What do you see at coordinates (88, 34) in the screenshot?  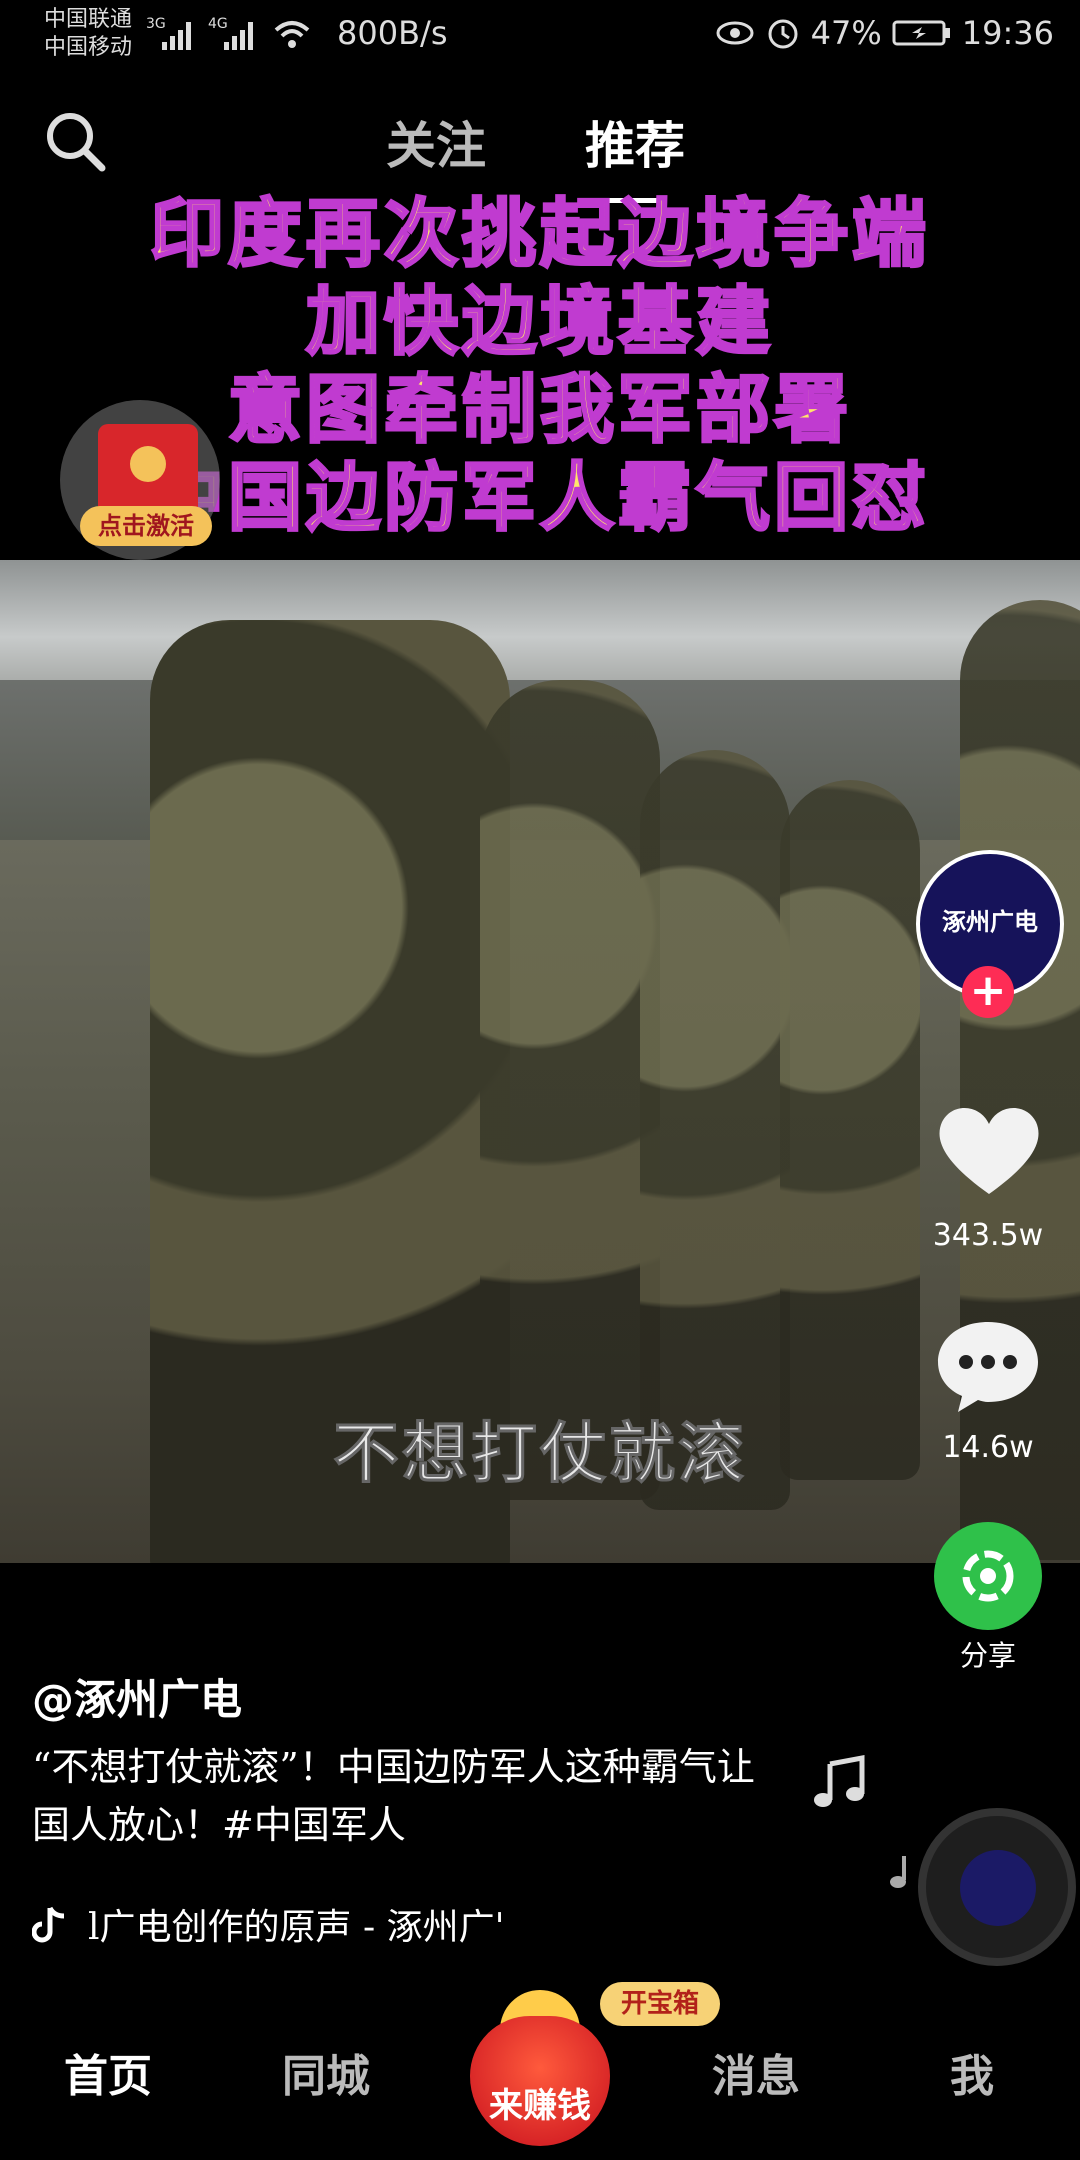 I see `carrier-info: 中国联通 中国移动` at bounding box center [88, 34].